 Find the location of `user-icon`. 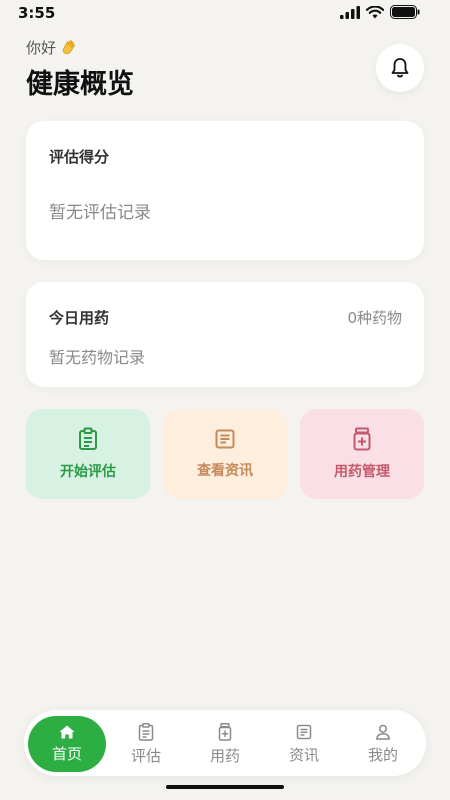

user-icon is located at coordinates (383, 732).